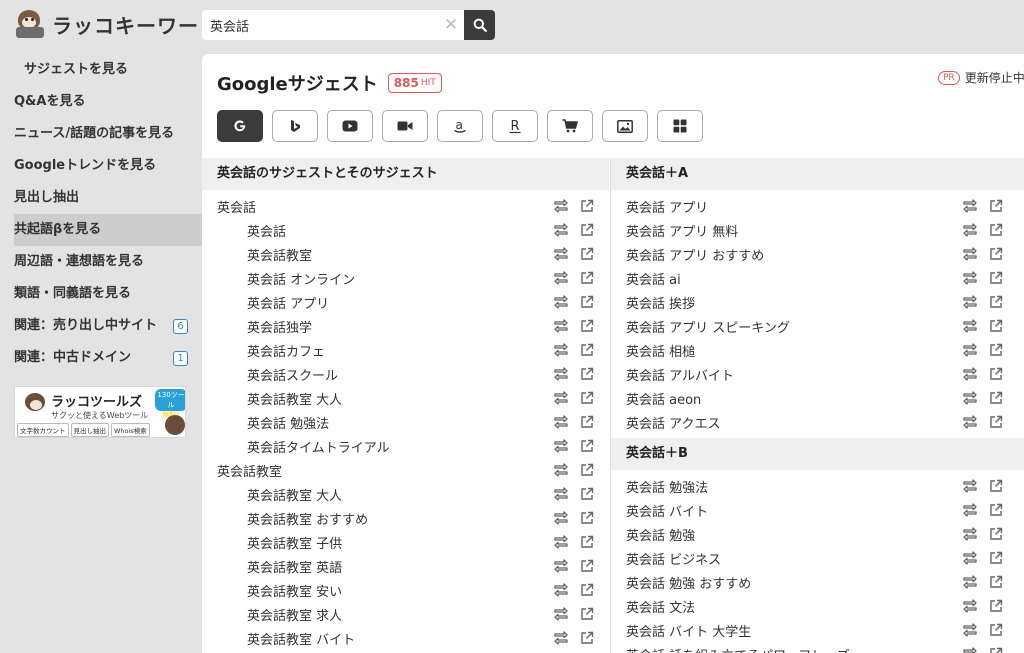  Describe the element at coordinates (625, 126) in the screenshot. I see `image-button` at that location.